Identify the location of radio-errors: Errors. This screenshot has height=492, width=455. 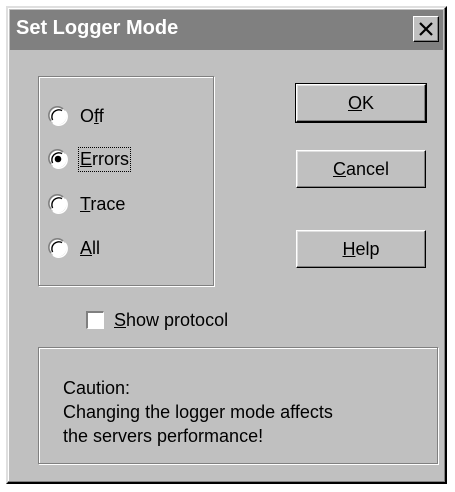
(90, 159).